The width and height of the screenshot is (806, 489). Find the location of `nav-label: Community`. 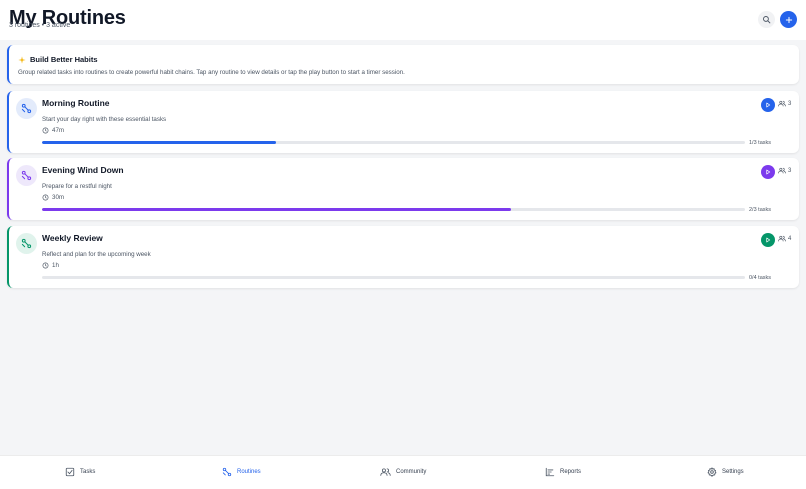

nav-label: Community is located at coordinates (411, 472).